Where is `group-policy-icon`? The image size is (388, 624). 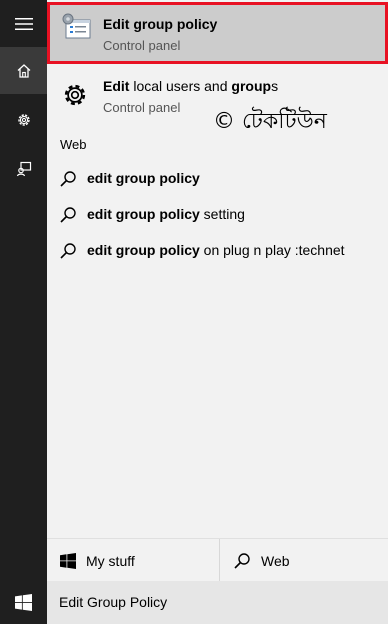
group-policy-icon is located at coordinates (76, 26).